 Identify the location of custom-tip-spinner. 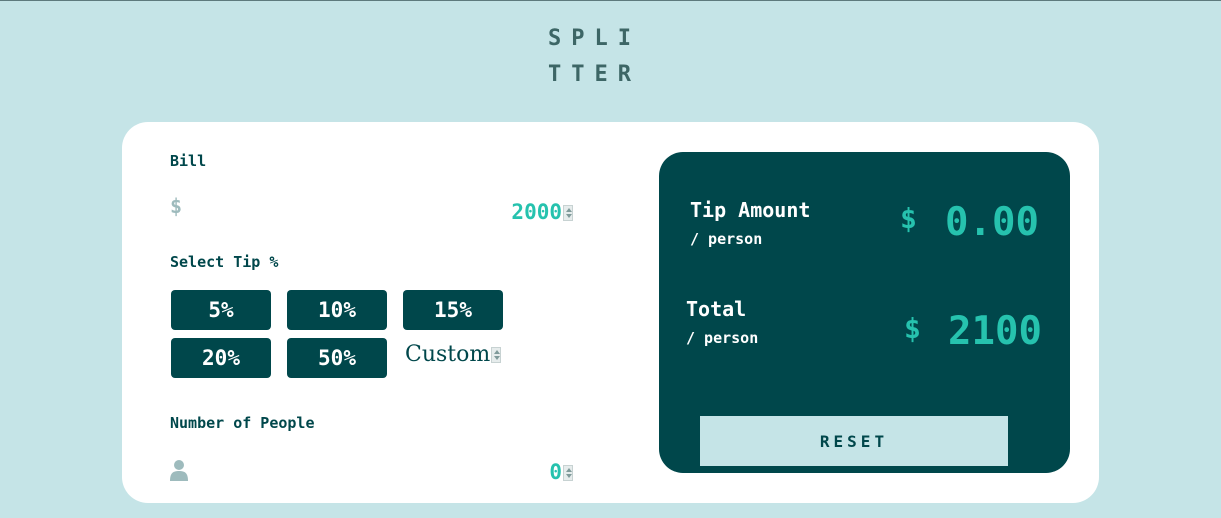
(496, 355).